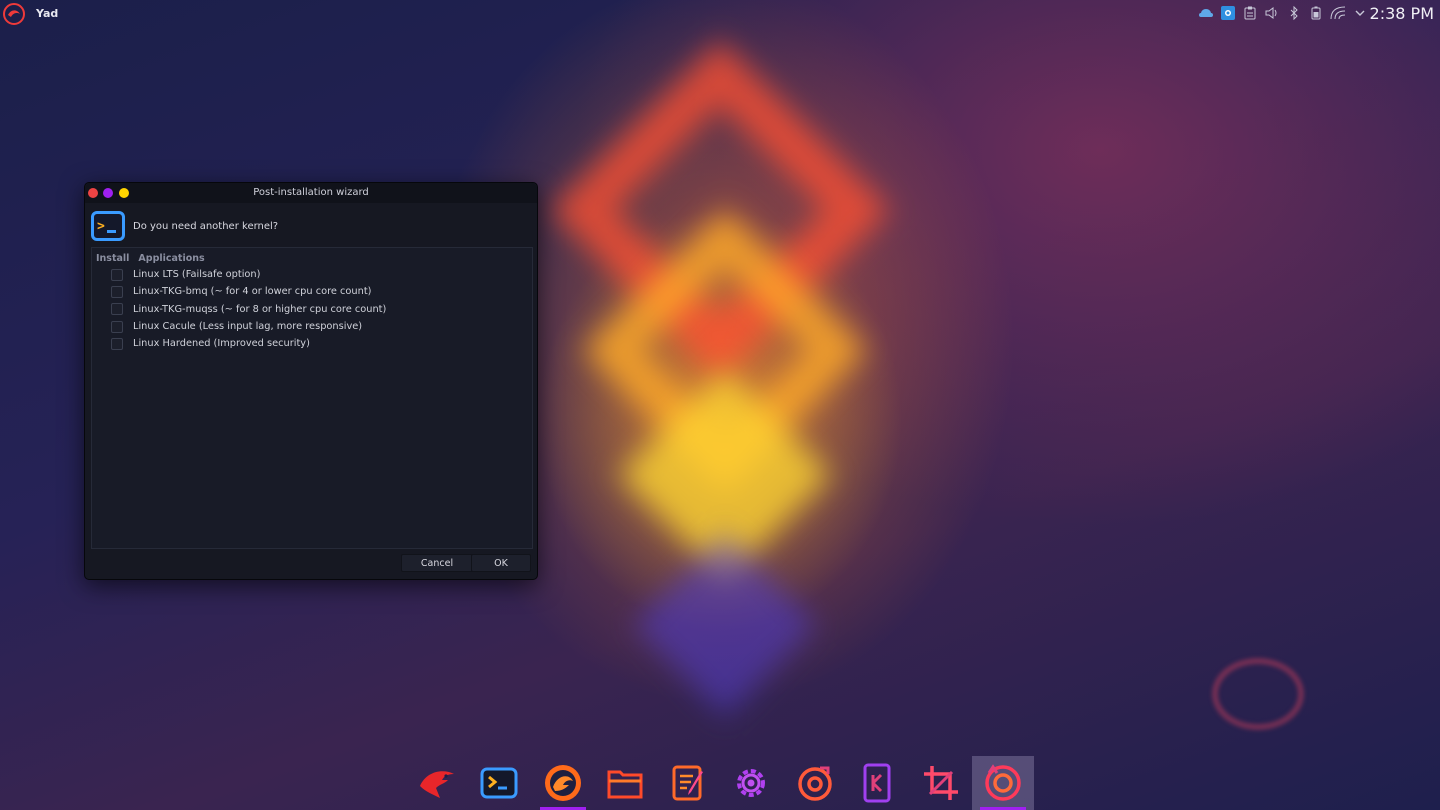 The width and height of the screenshot is (1440, 810). I want to click on list-item: Linux Hardened (Improved security), so click(312, 343).